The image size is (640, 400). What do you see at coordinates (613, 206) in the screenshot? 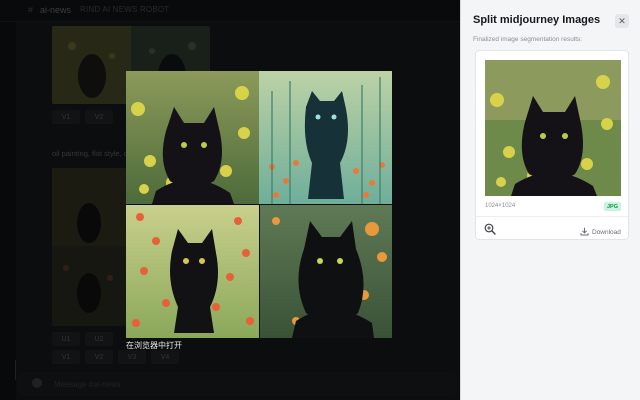
I see `format-badge: JPG` at bounding box center [613, 206].